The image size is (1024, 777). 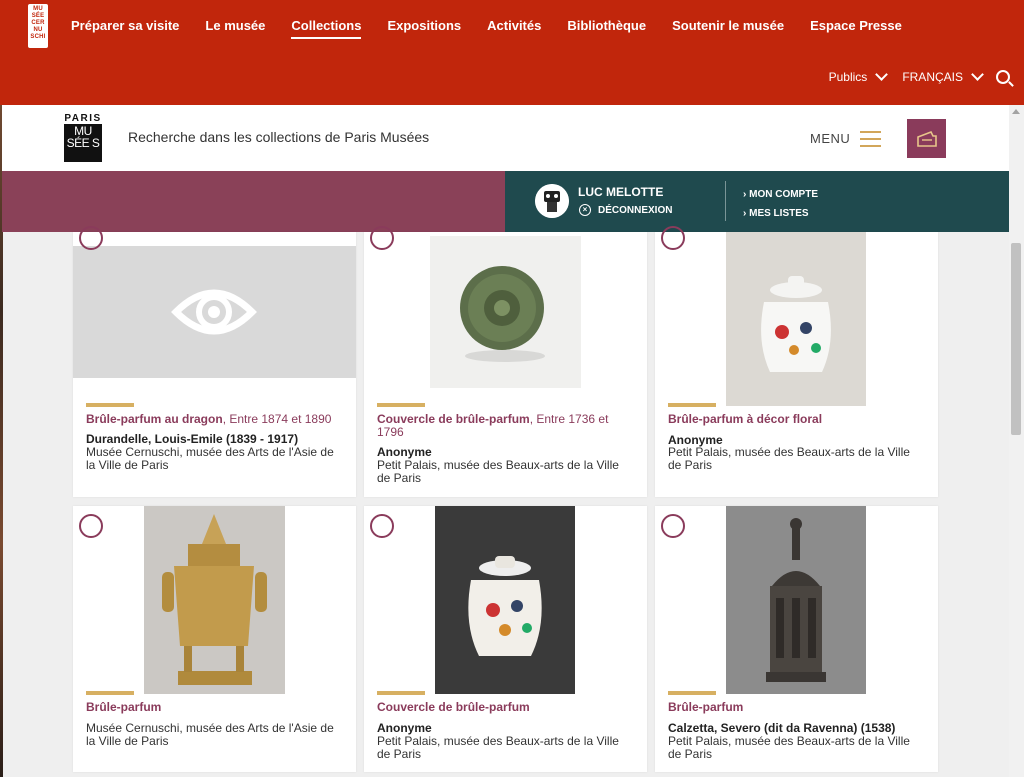 I want to click on user-name: LUC MELOTTE, so click(x=621, y=192).